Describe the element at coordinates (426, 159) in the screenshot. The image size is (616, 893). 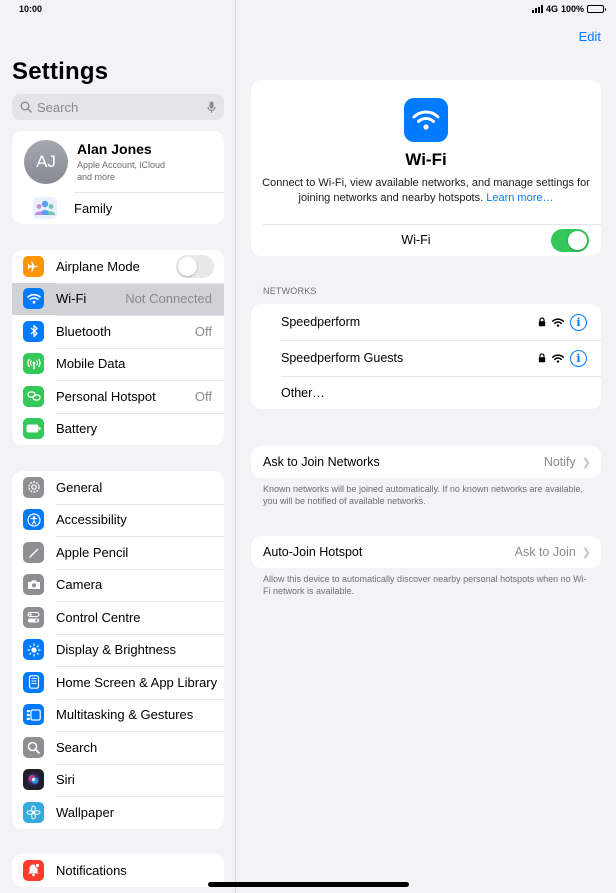
I see `page-title: Wi-Fi` at that location.